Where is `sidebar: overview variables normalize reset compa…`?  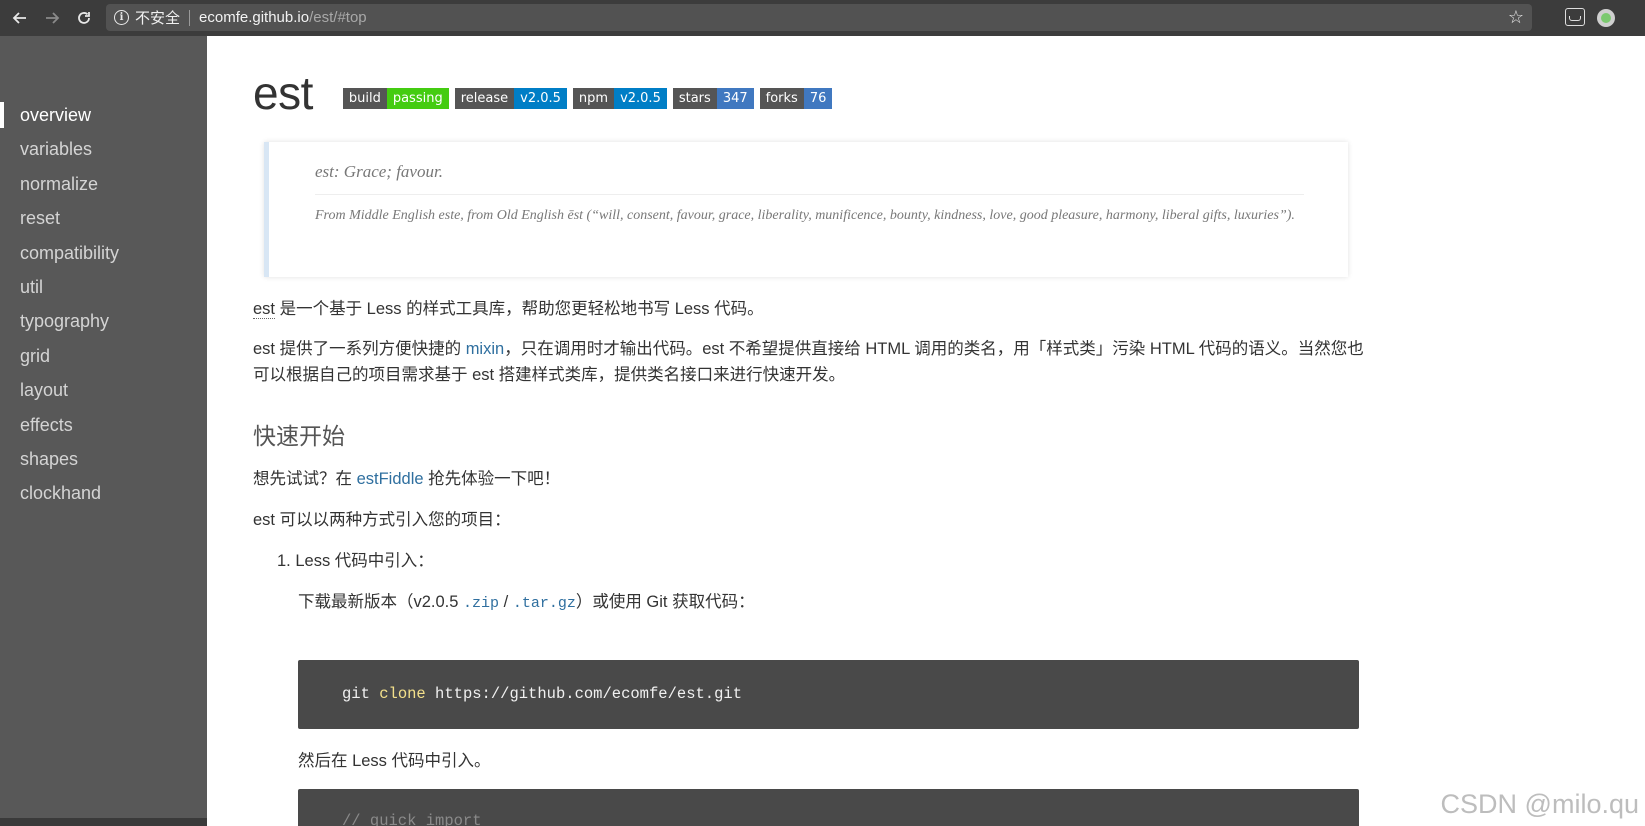
sidebar: overview variables normalize reset compa… is located at coordinates (103, 431).